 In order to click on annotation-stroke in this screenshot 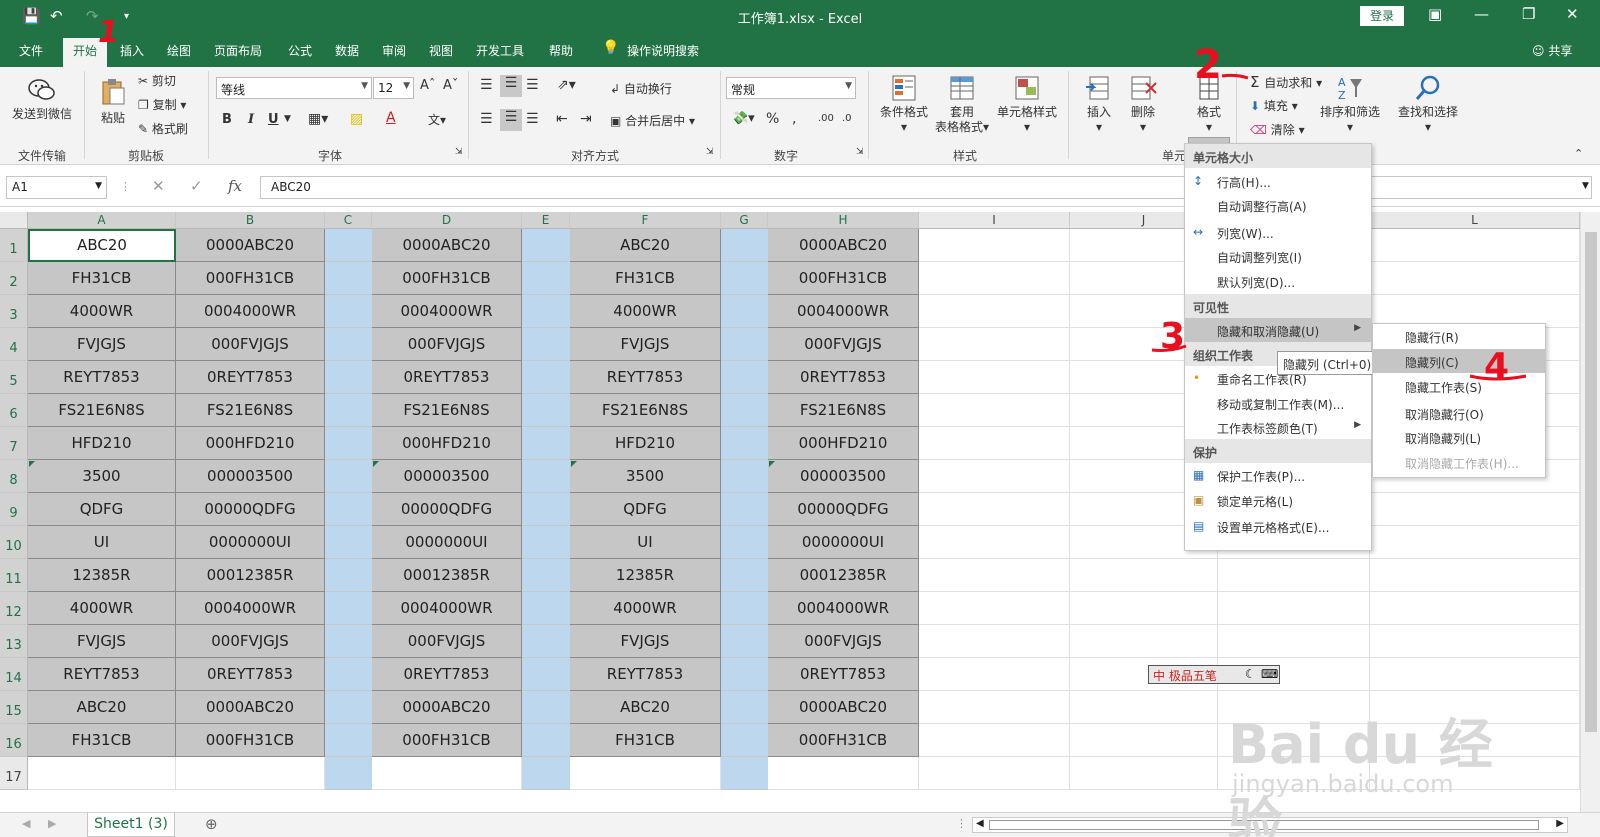, I will do `click(1235, 76)`.